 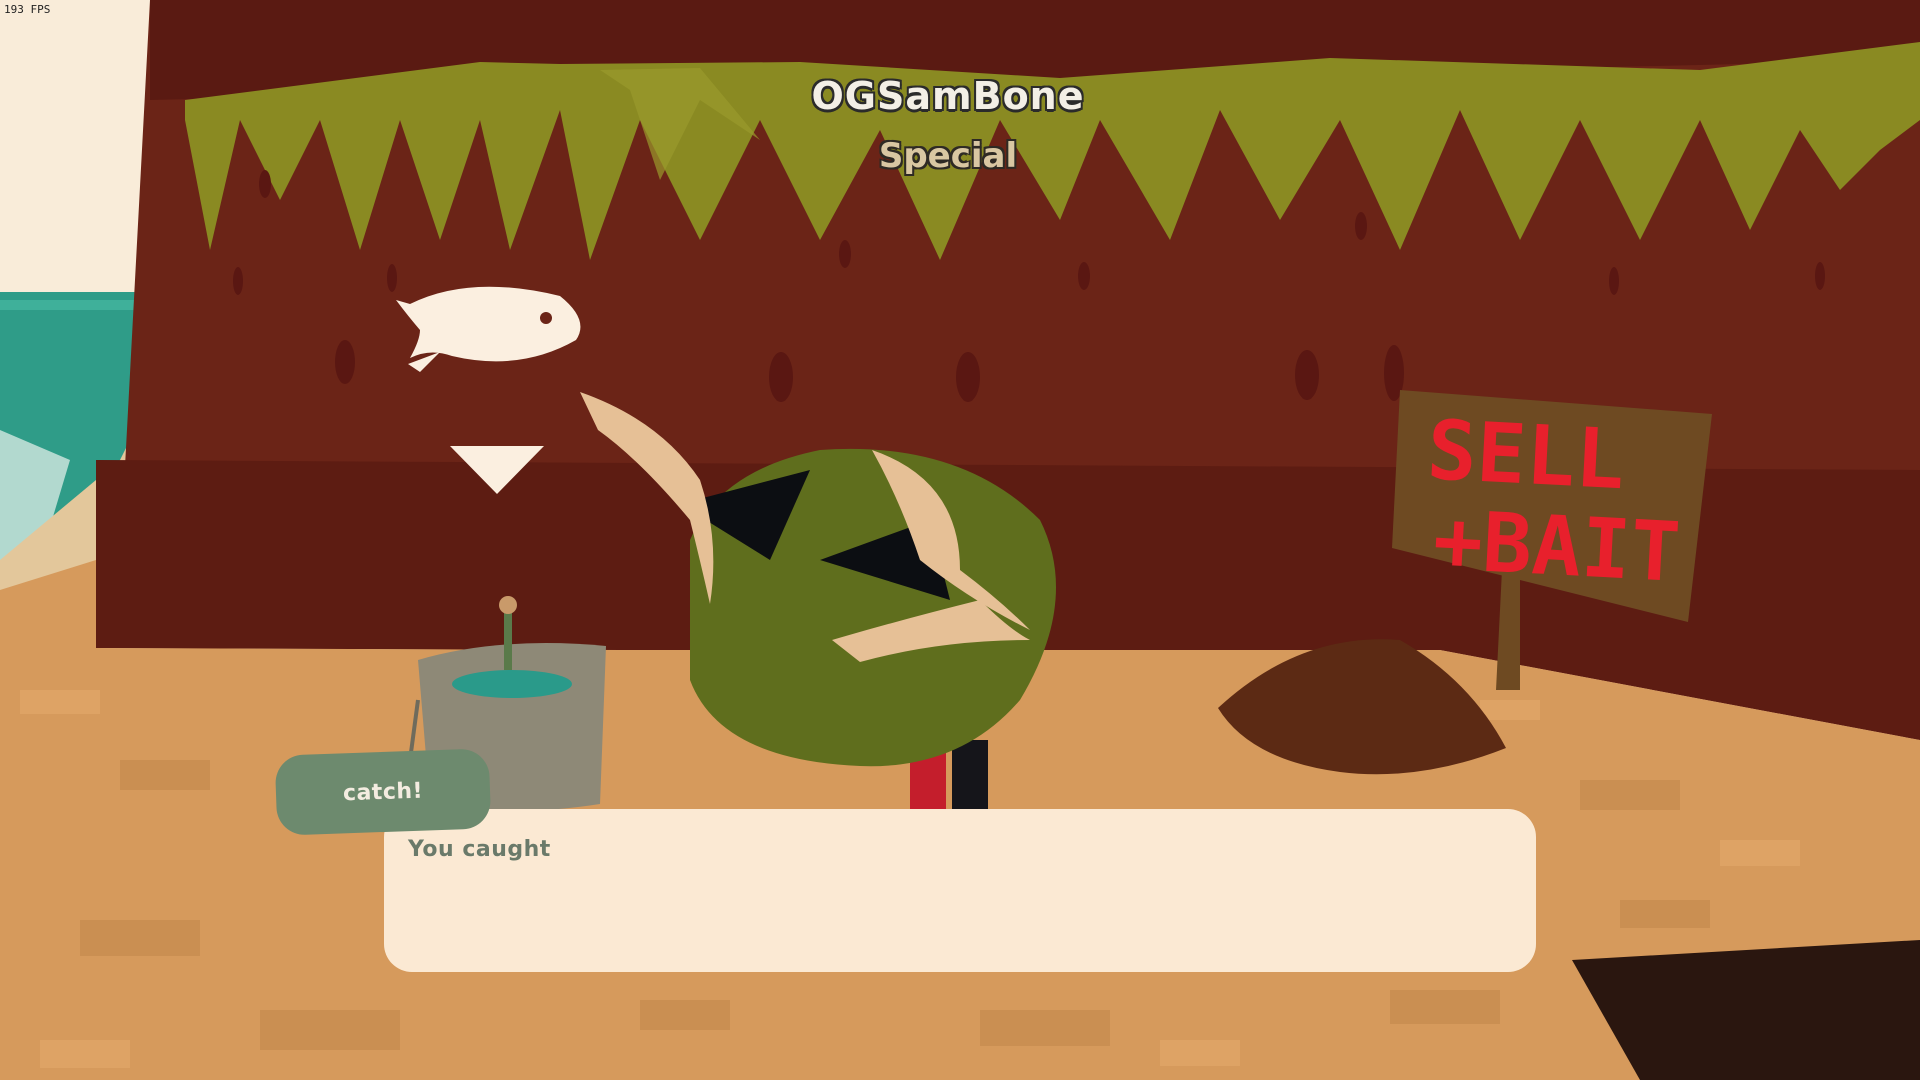 I want to click on speaker-tag: catch!, so click(x=383, y=792).